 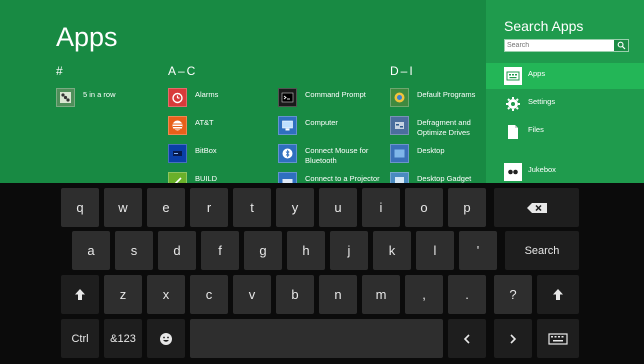 I want to click on arrow-right-icon, so click(x=513, y=338).